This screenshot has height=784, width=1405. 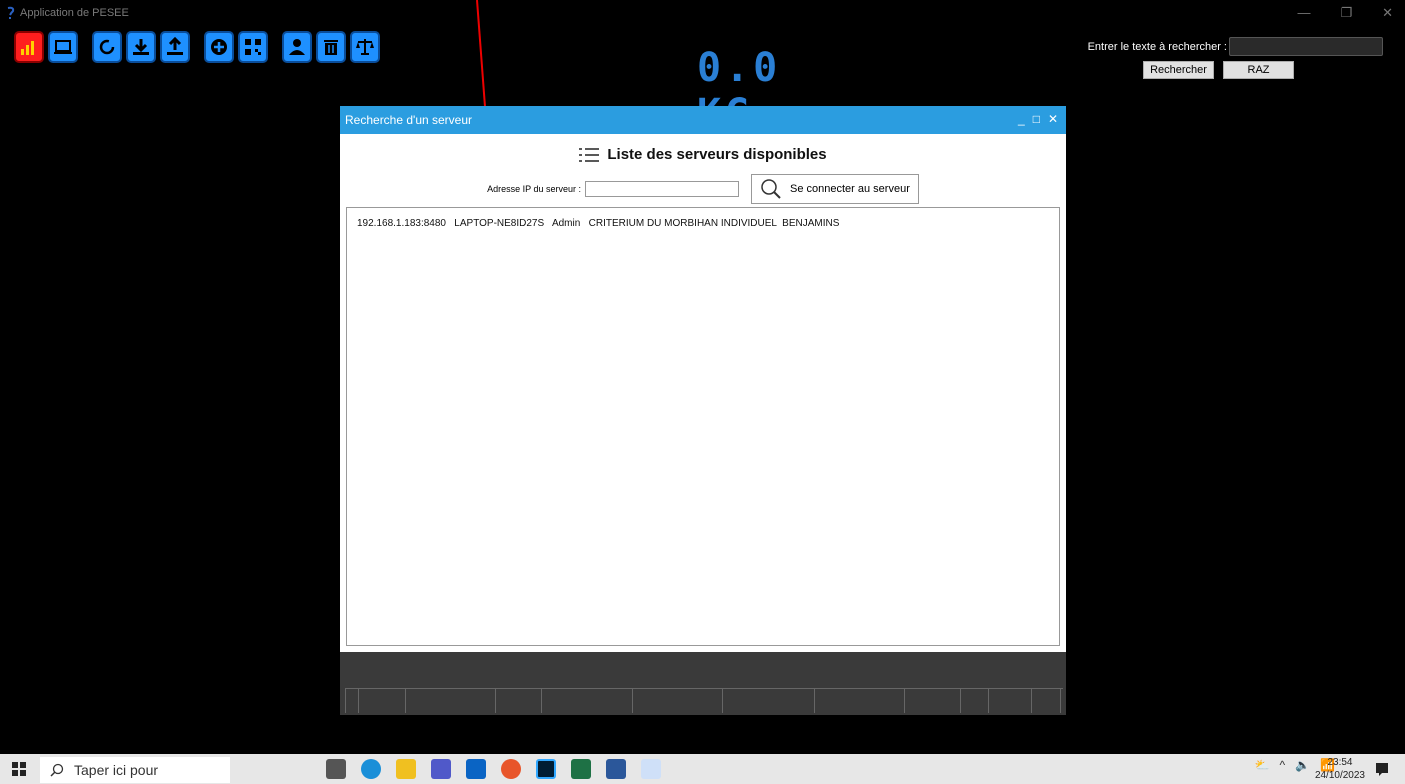 What do you see at coordinates (74, 12) in the screenshot?
I see `app-title: Application de PESEE` at bounding box center [74, 12].